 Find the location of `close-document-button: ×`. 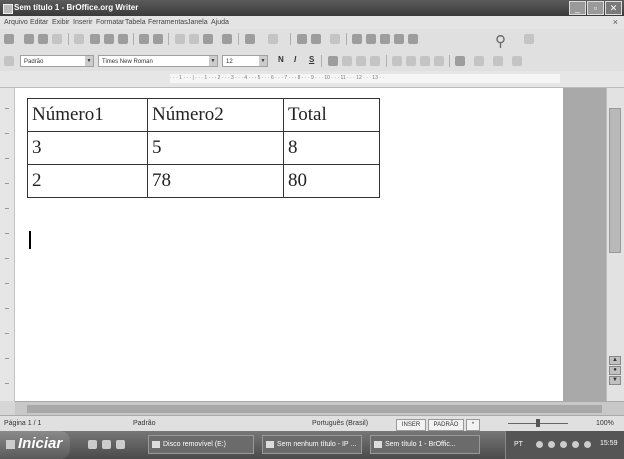

close-document-button: × is located at coordinates (615, 22).